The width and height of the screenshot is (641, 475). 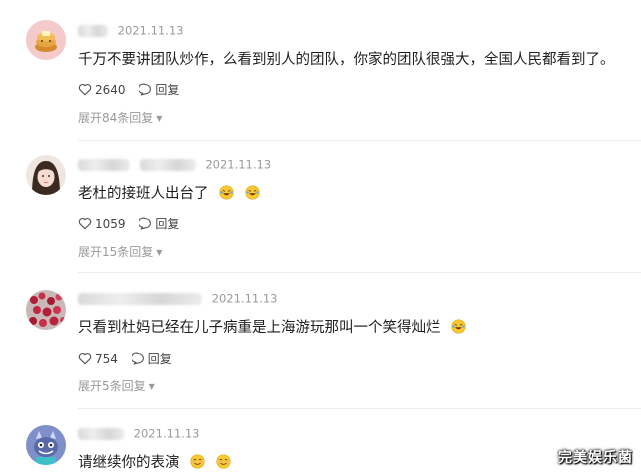 I want to click on comment-text: 老杜的接班人出台了, so click(x=169, y=192).